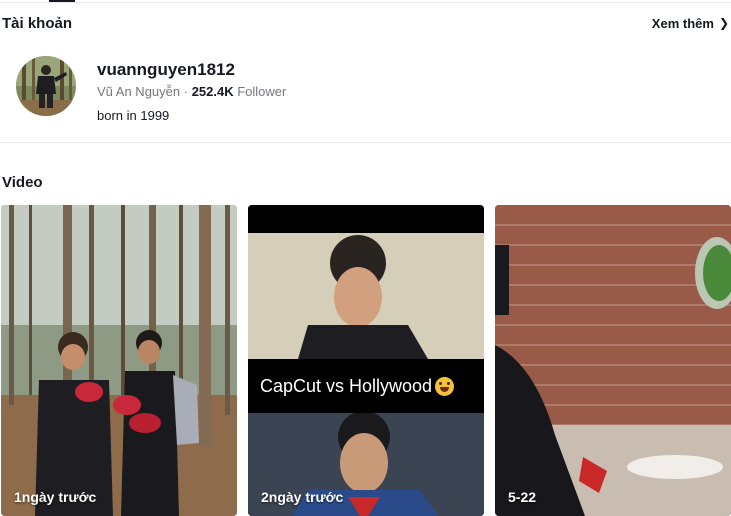  Describe the element at coordinates (22, 182) in the screenshot. I see `video-section-title: Video` at that location.